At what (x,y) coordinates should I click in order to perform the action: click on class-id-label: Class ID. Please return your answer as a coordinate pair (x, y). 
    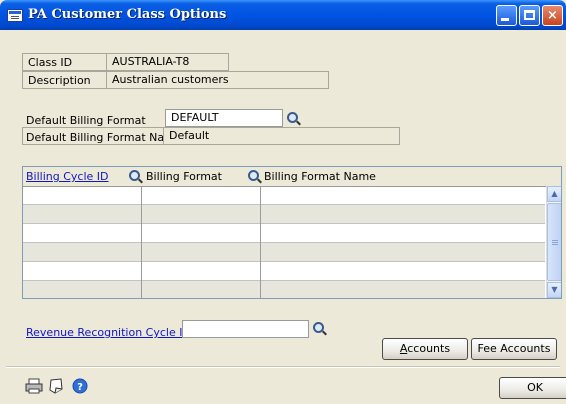
    Looking at the image, I should click on (50, 62).